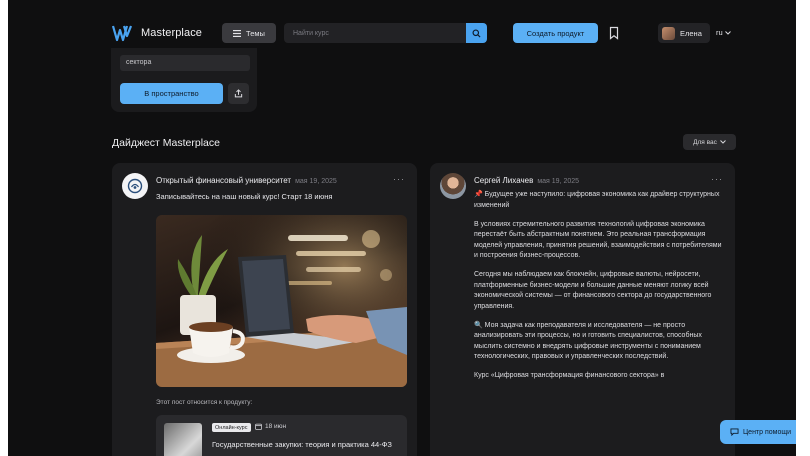 This screenshot has height=456, width=810. What do you see at coordinates (803, 228) in the screenshot?
I see `screen-border-right` at bounding box center [803, 228].